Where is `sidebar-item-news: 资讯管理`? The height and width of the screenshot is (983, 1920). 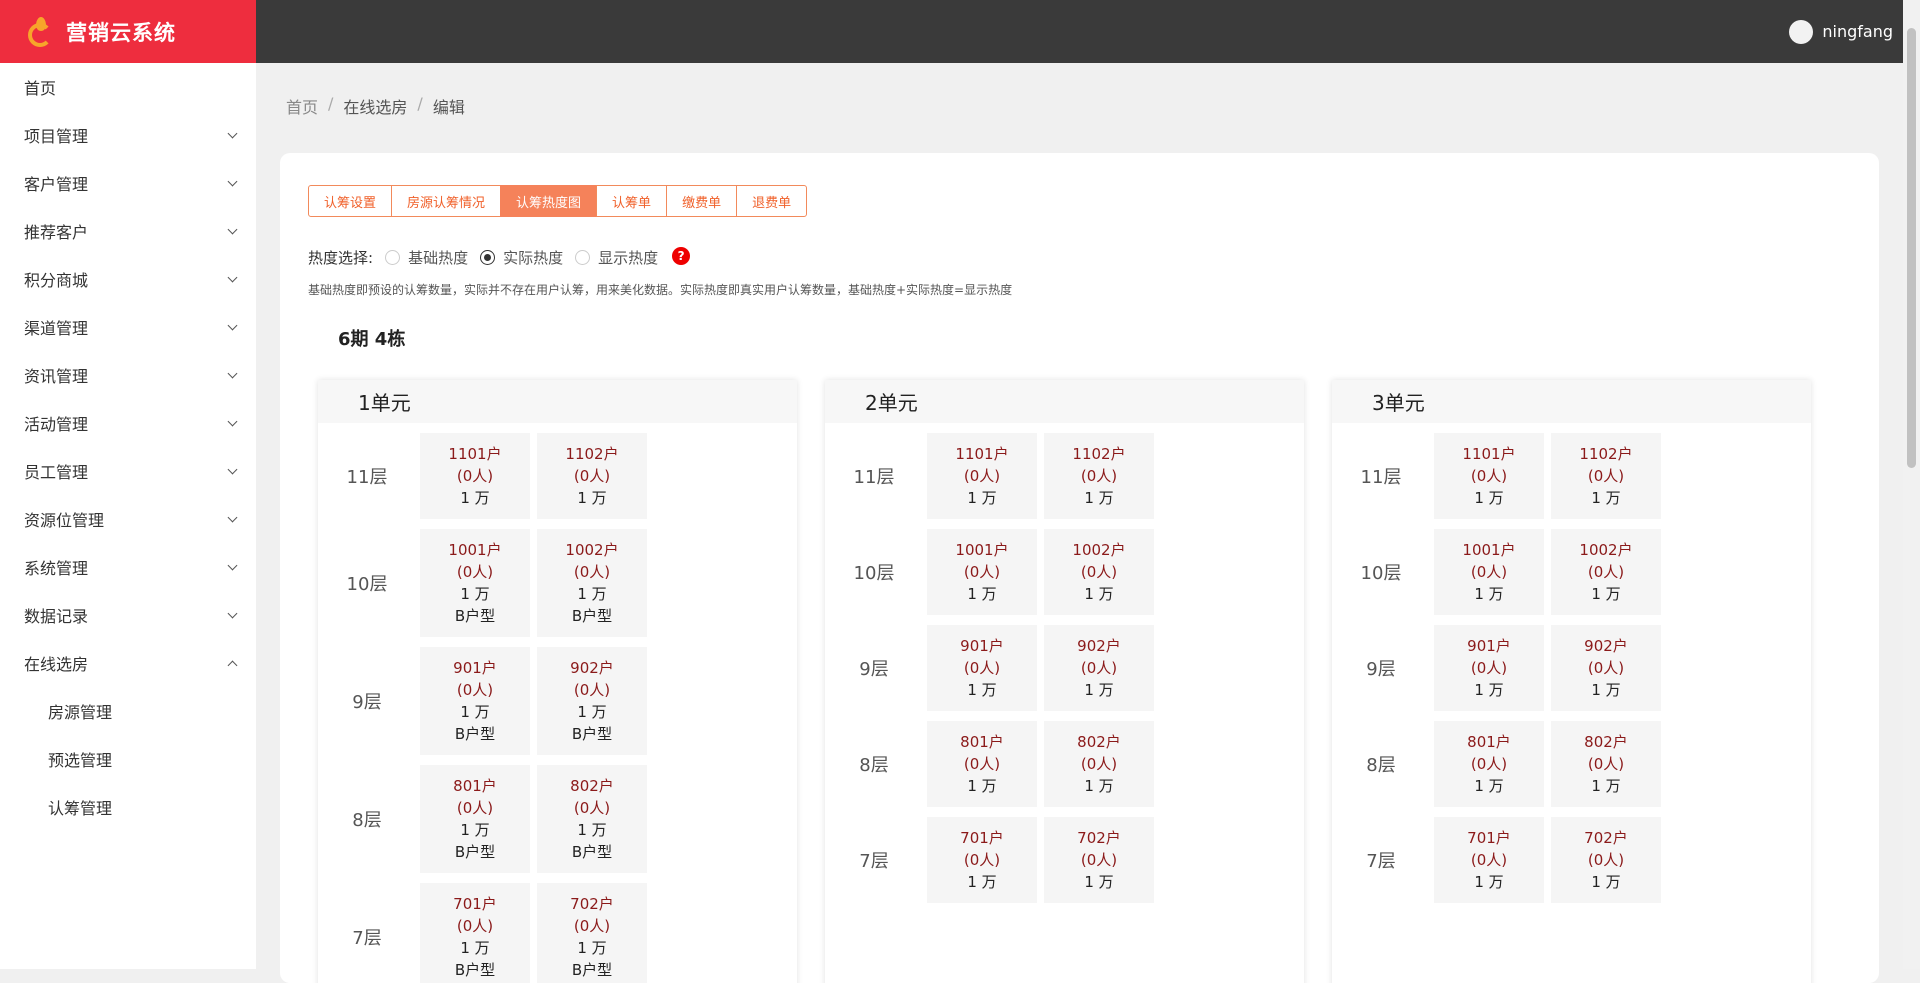
sidebar-item-news: 资讯管理 is located at coordinates (128, 375).